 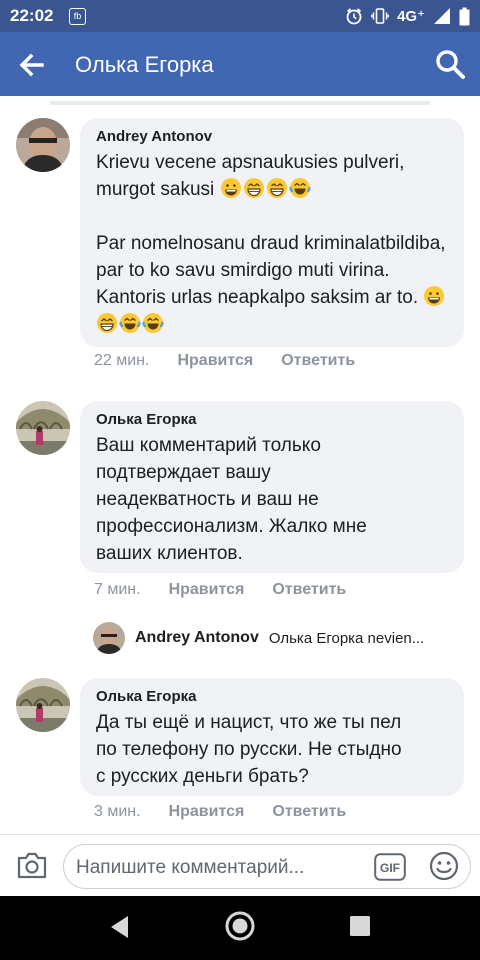 What do you see at coordinates (202, 776) in the screenshot?
I see `comment-line: с русских деньги брать?` at bounding box center [202, 776].